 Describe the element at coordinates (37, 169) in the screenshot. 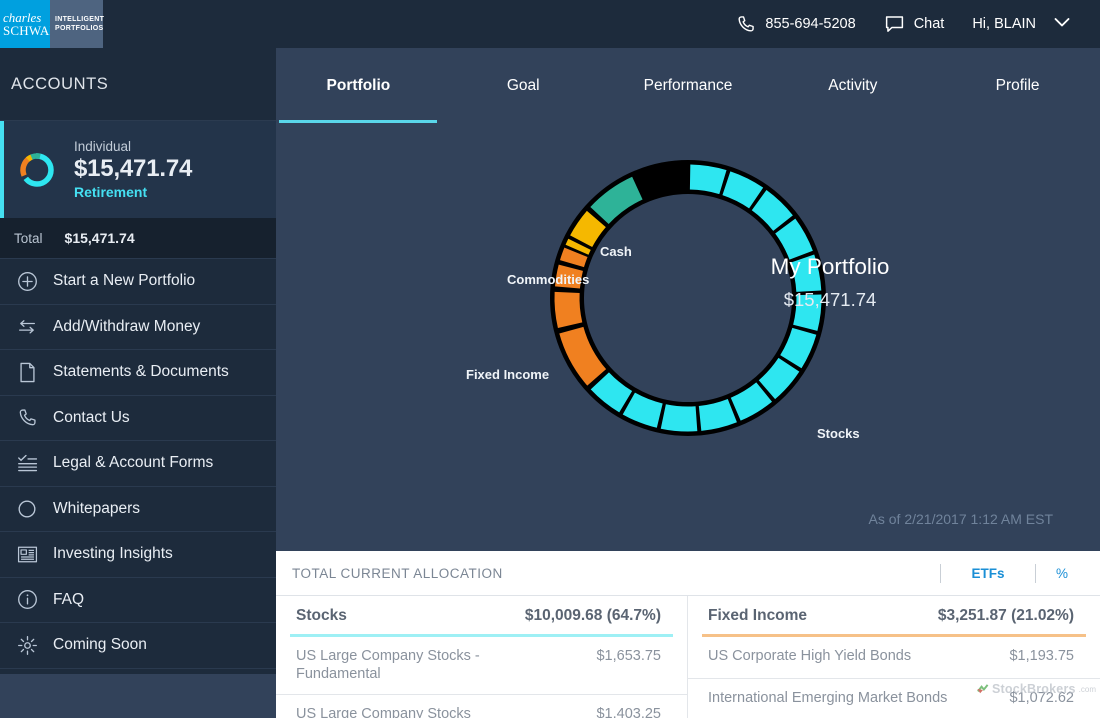

I see `account-donut-icon` at that location.